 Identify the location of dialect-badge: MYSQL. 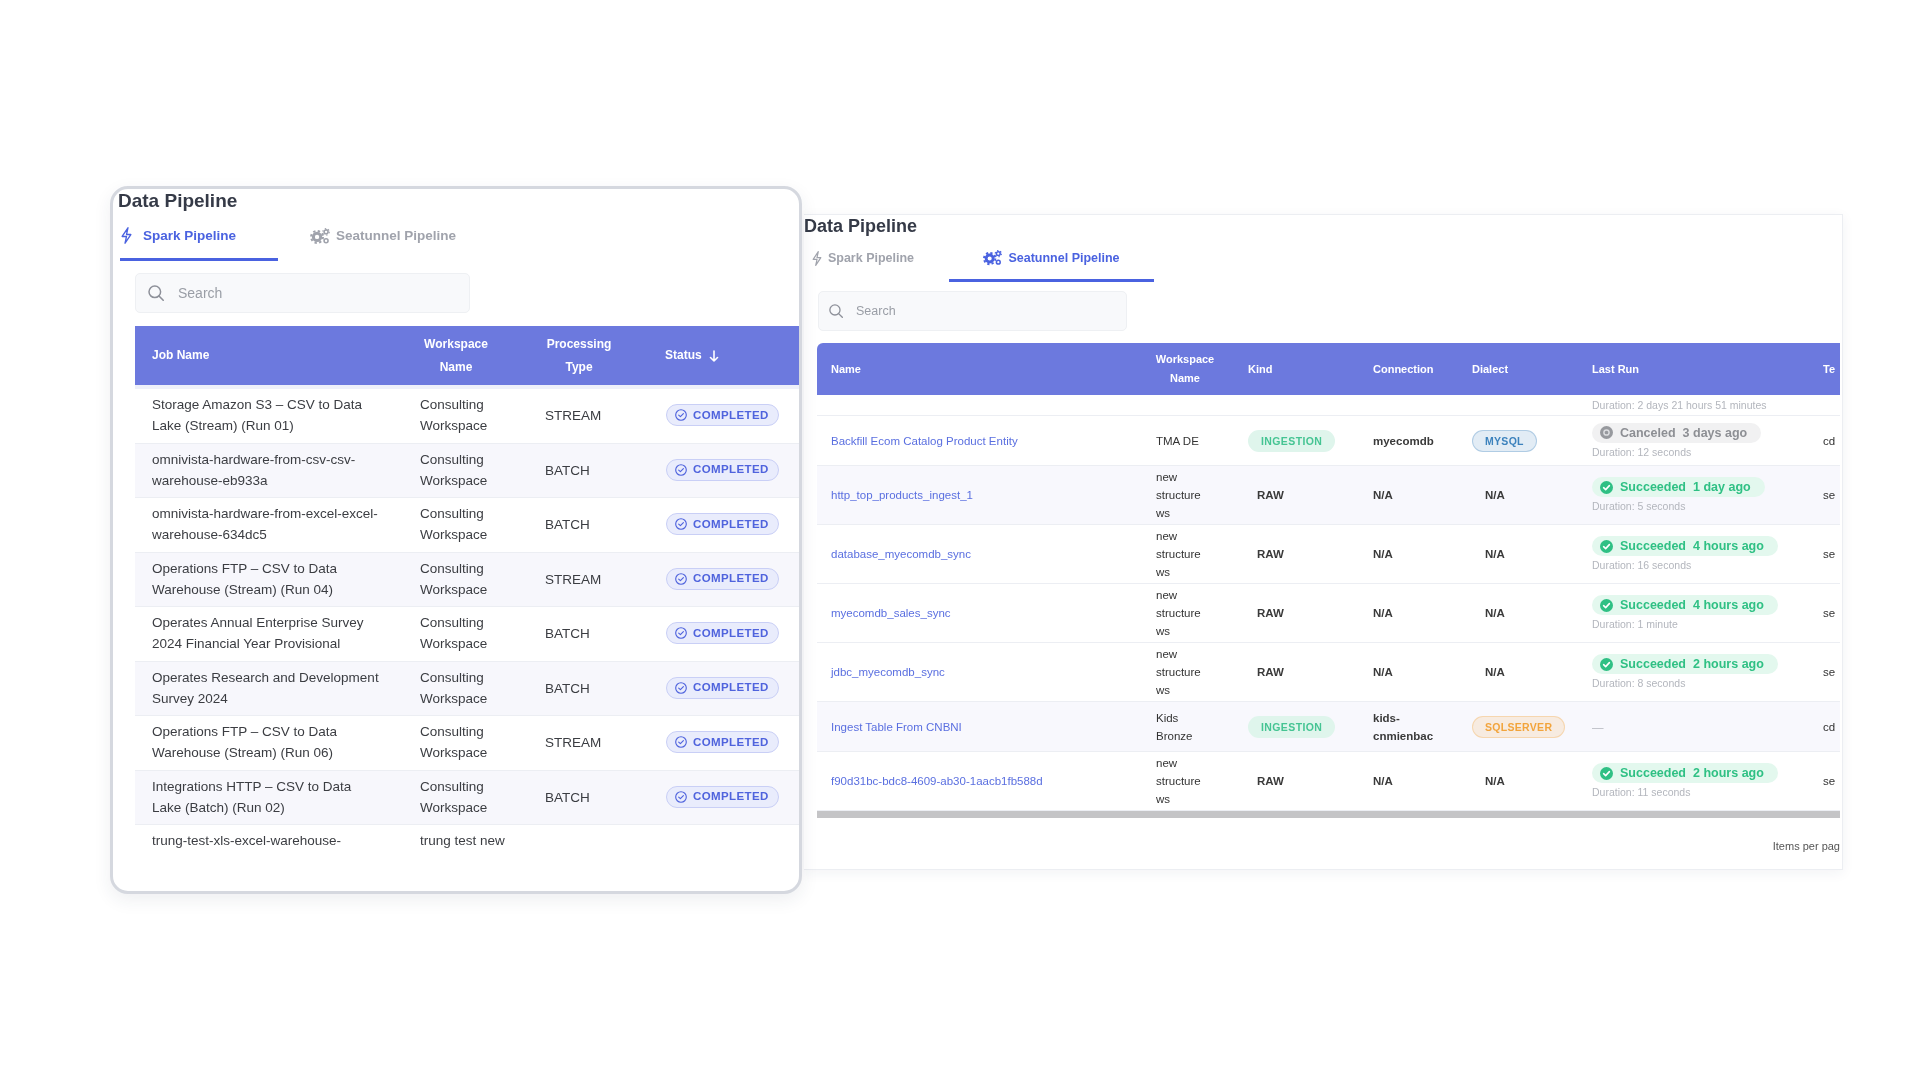
(1504, 440).